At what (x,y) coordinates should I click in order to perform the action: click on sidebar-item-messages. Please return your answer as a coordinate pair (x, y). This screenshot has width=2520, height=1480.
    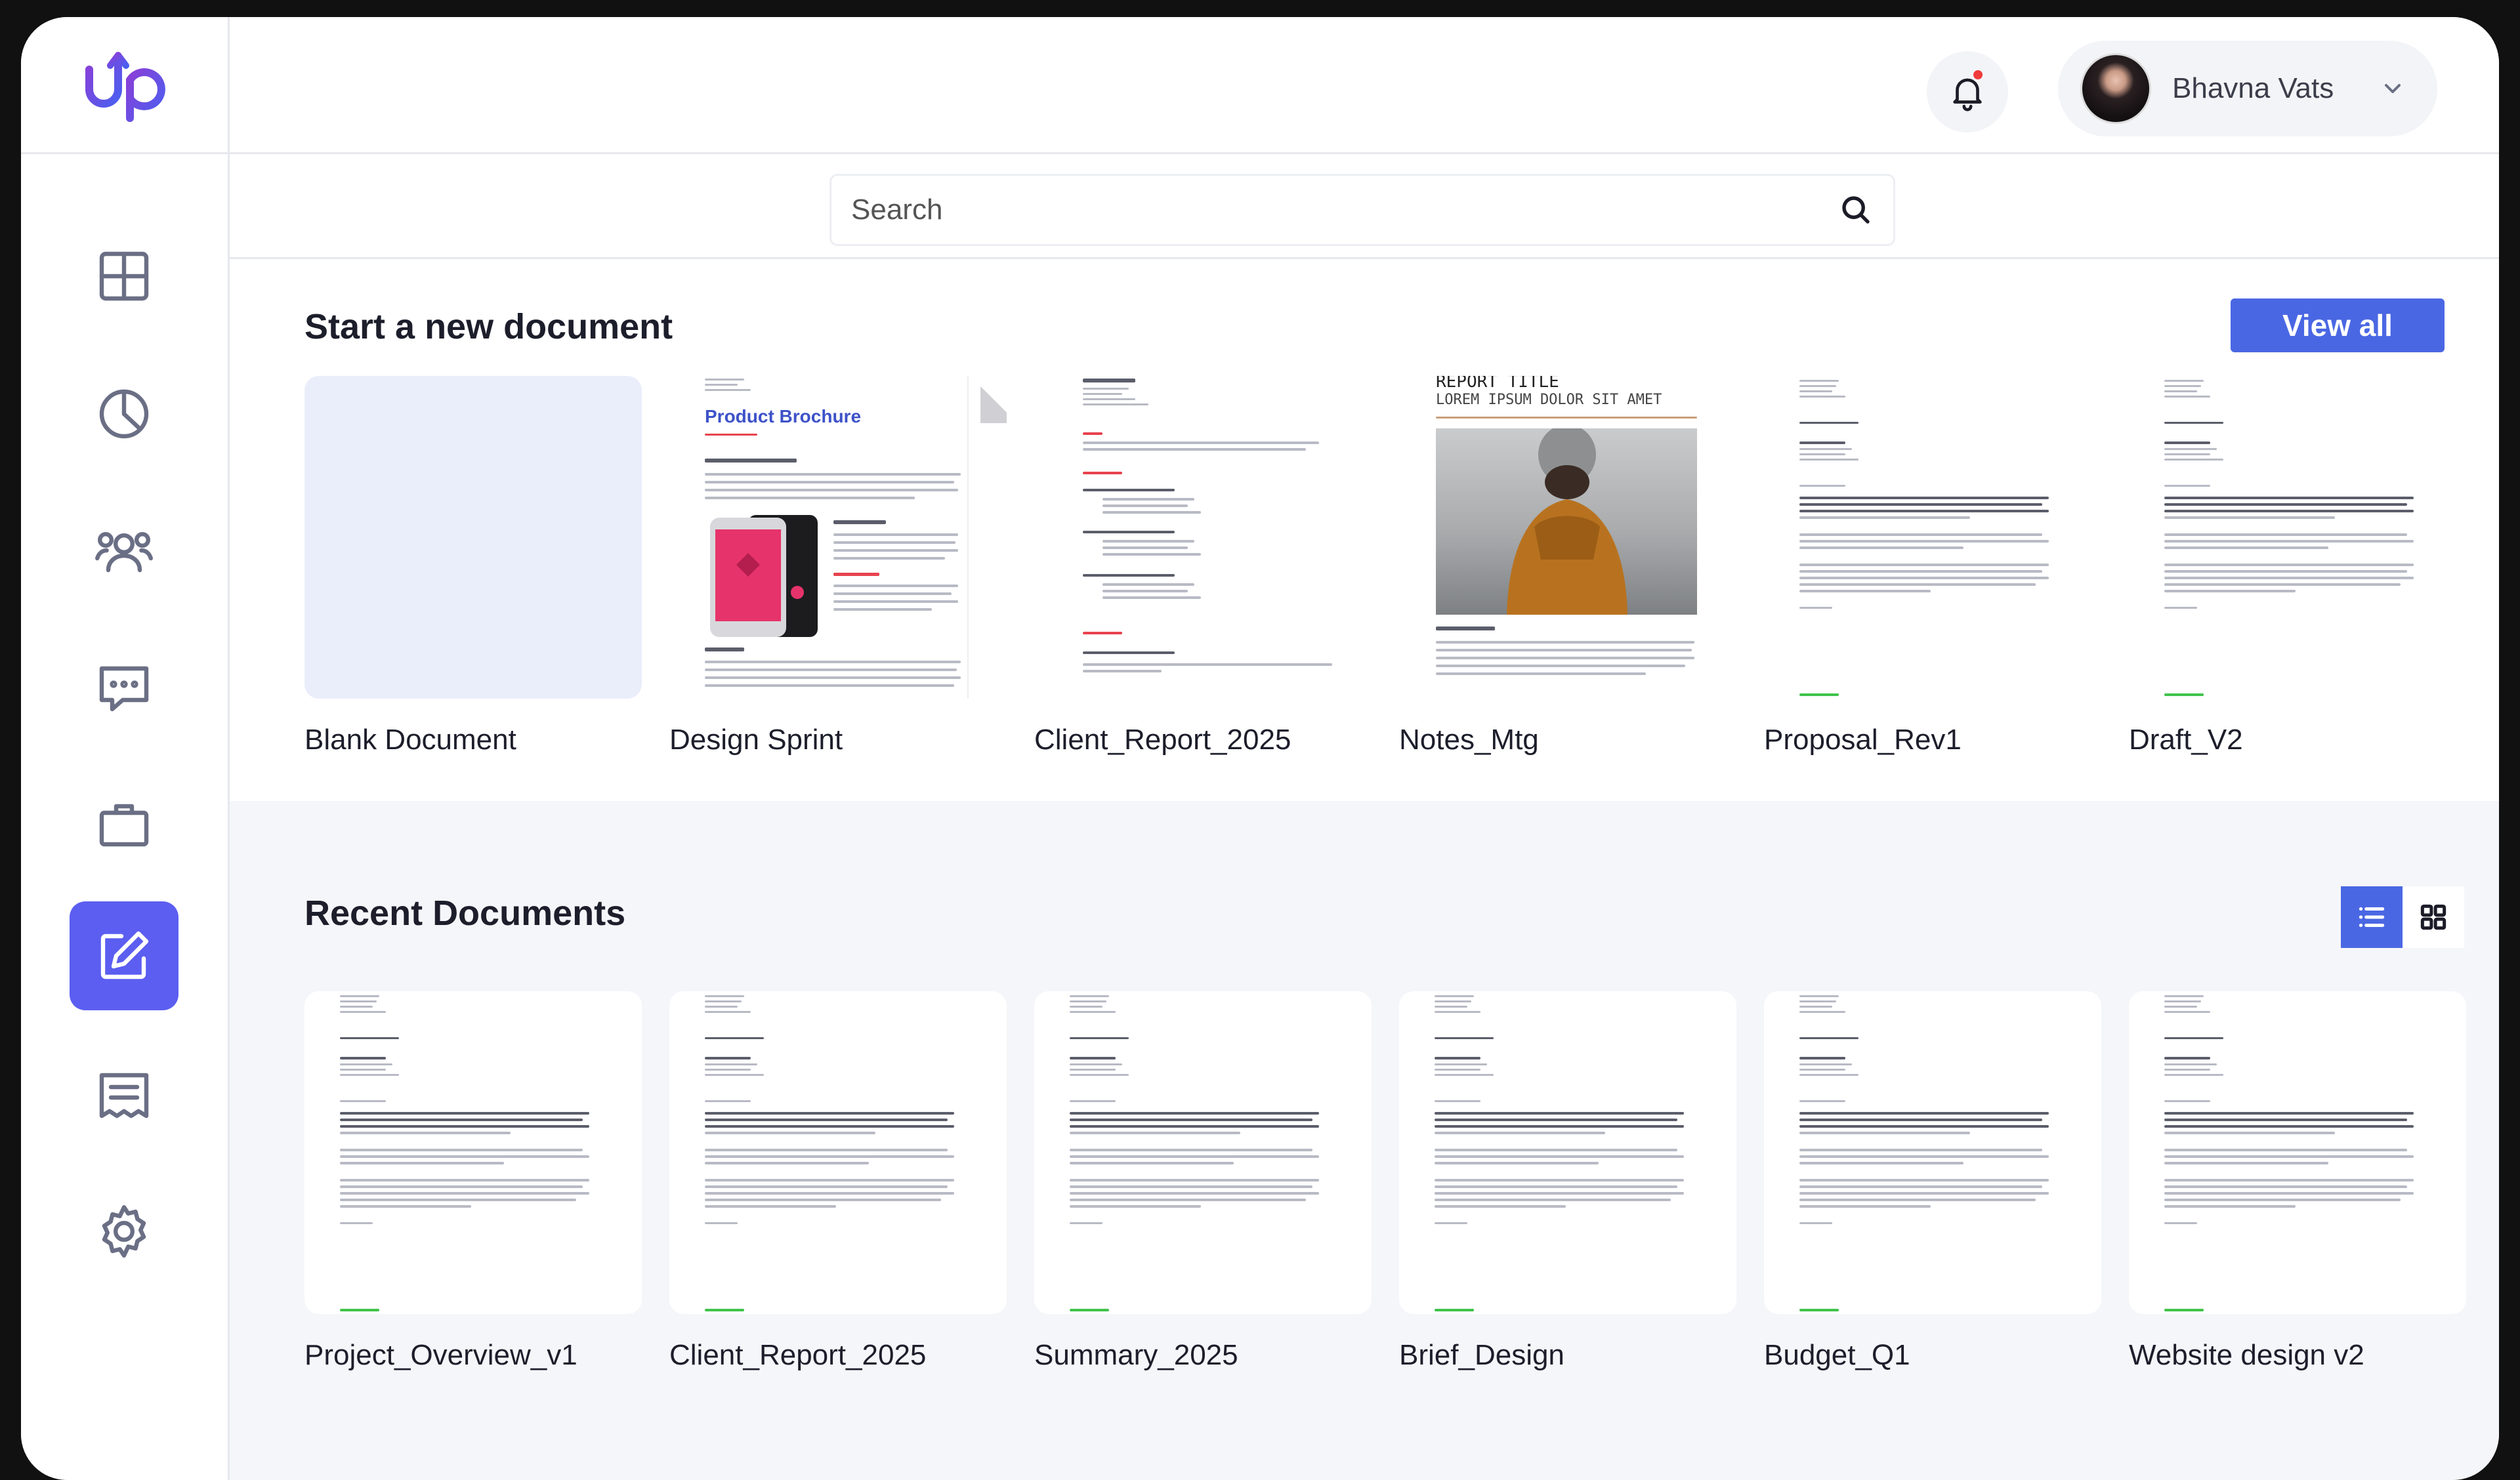
    Looking at the image, I should click on (124, 688).